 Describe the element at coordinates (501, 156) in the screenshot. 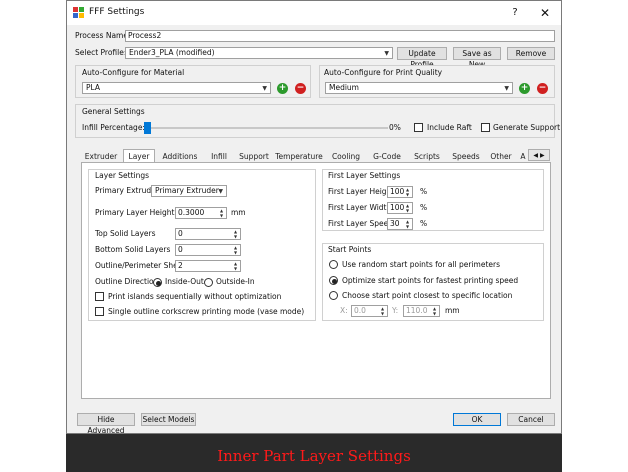

I see `tab-other: Other` at that location.